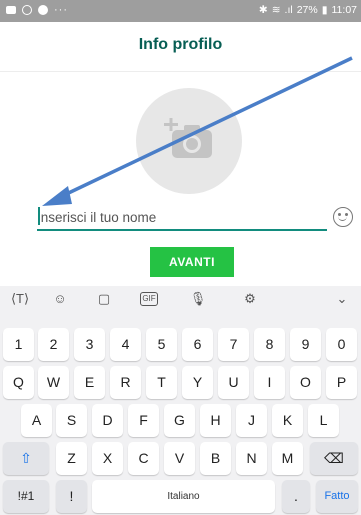 The image size is (361, 515). What do you see at coordinates (183, 496) in the screenshot?
I see `space-bar: Italiano` at bounding box center [183, 496].